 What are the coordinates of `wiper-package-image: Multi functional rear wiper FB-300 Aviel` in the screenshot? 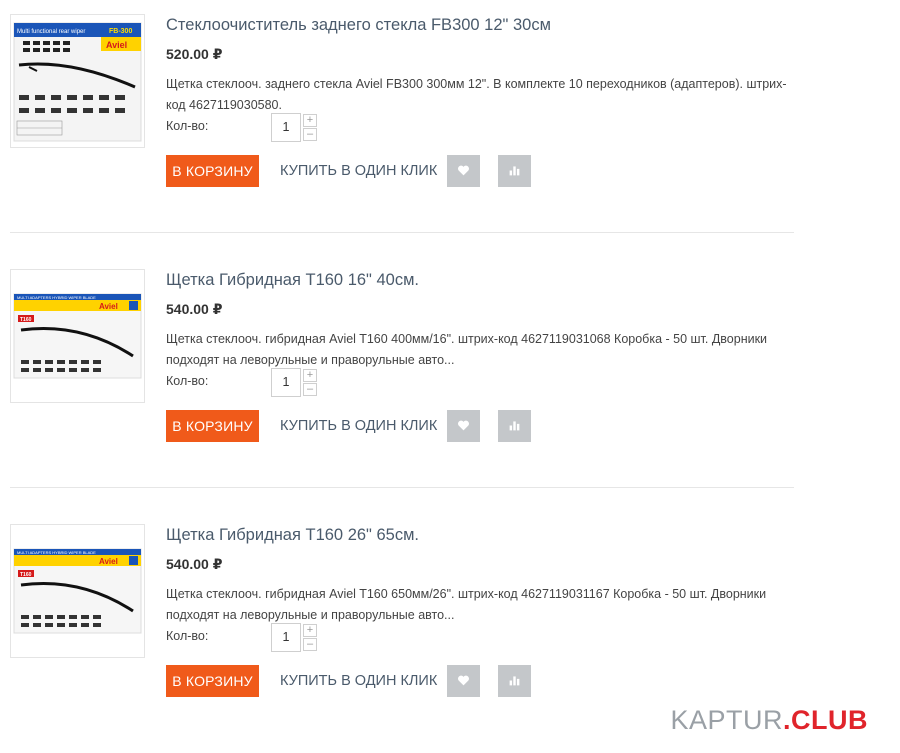 It's located at (77, 81).